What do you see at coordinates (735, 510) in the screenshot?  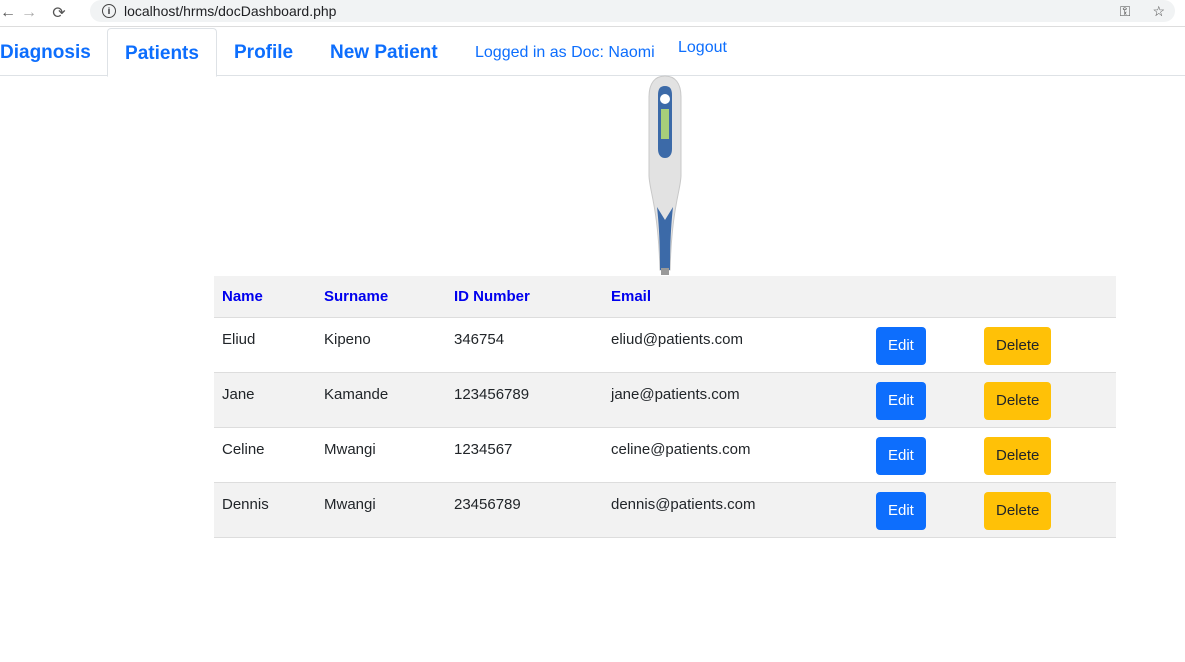 I see `cell-email: dennis@patients.com` at bounding box center [735, 510].